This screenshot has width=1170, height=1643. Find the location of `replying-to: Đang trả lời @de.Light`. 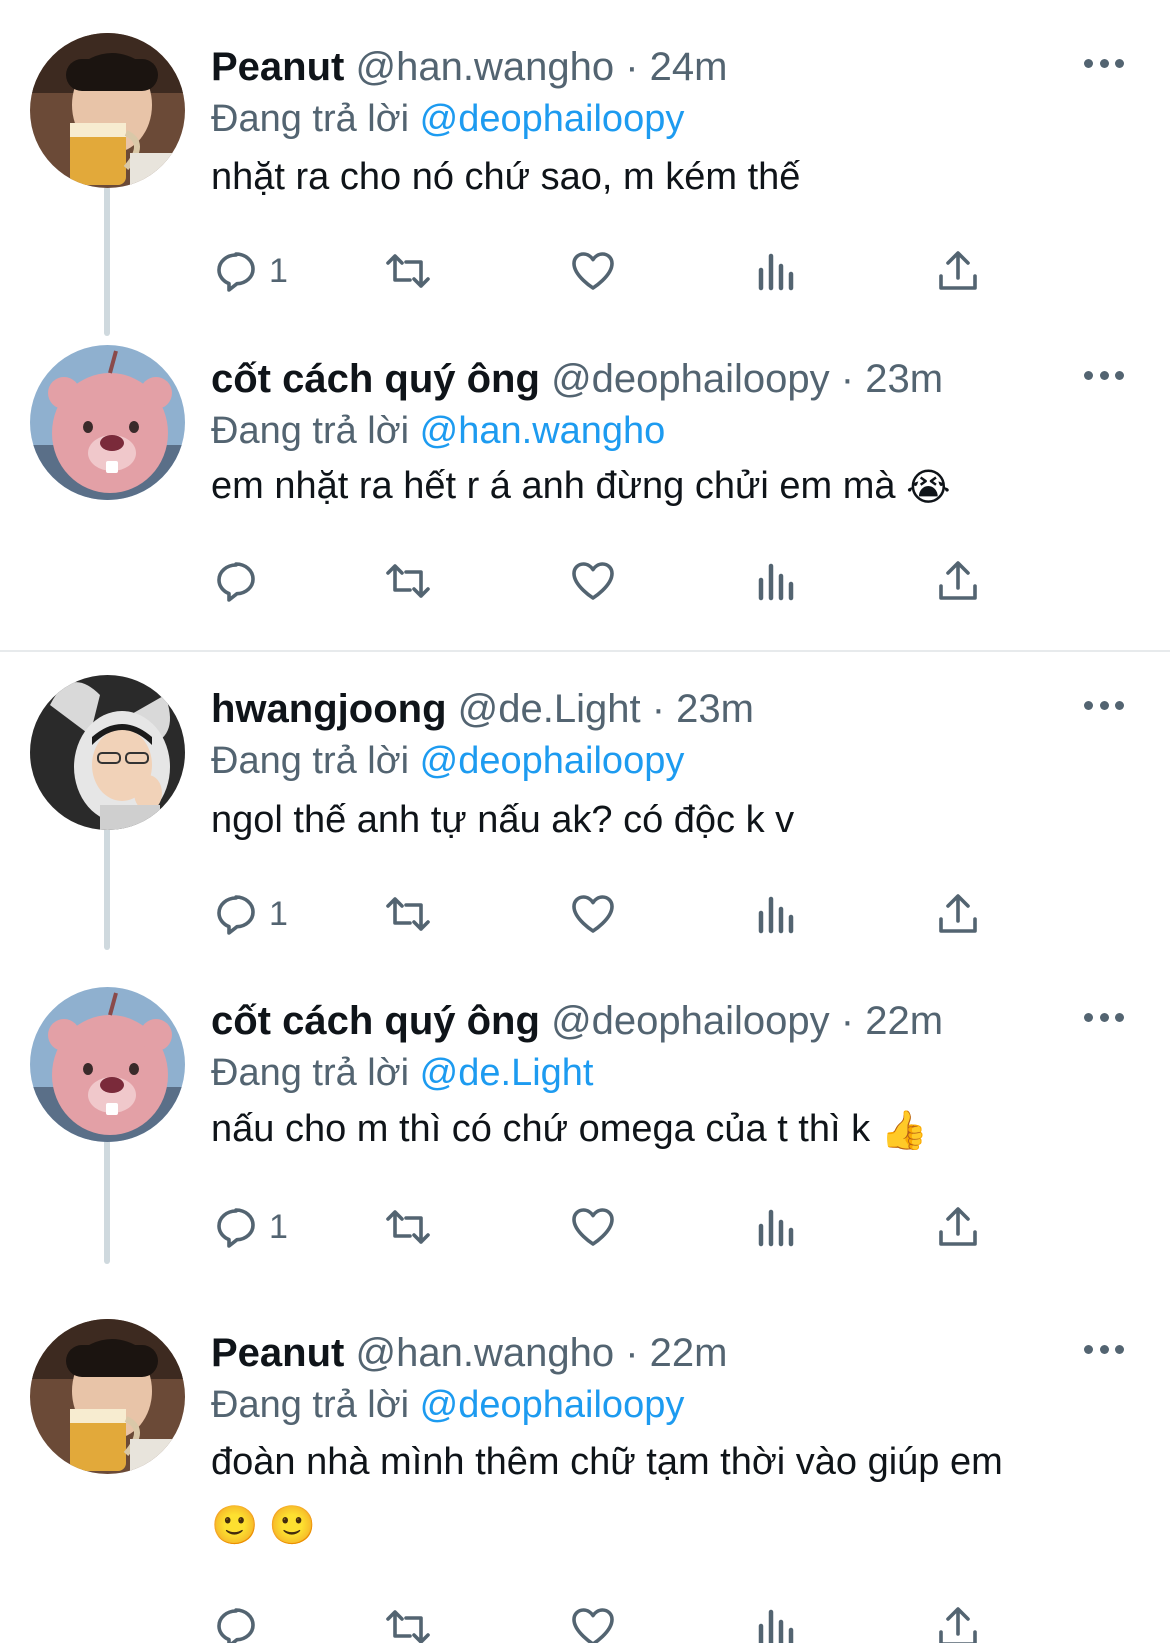

replying-to: Đang trả lời @de.Light is located at coordinates (402, 1073).